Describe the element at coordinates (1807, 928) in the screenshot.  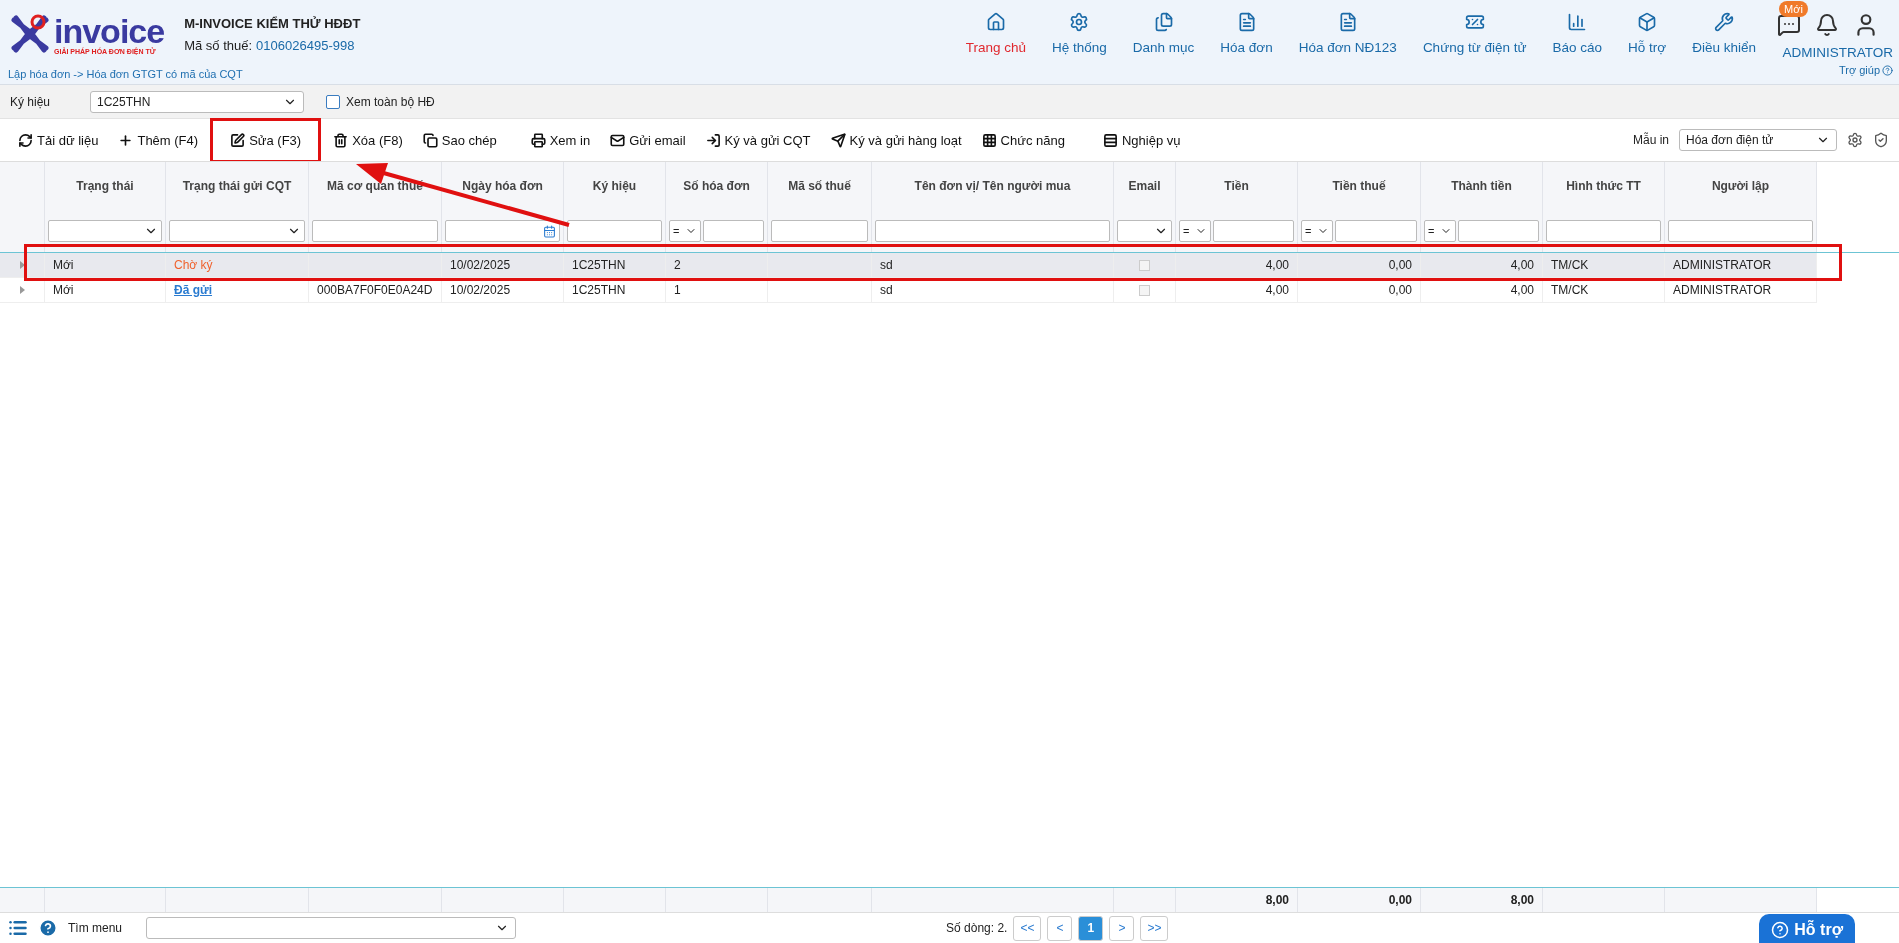
I see `support-button: Hỗ trợ` at that location.